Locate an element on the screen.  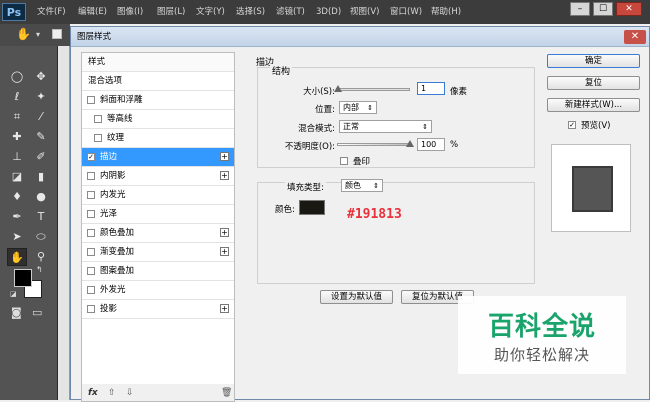
style-item: 斜面和浮雕 is located at coordinates (158, 100).